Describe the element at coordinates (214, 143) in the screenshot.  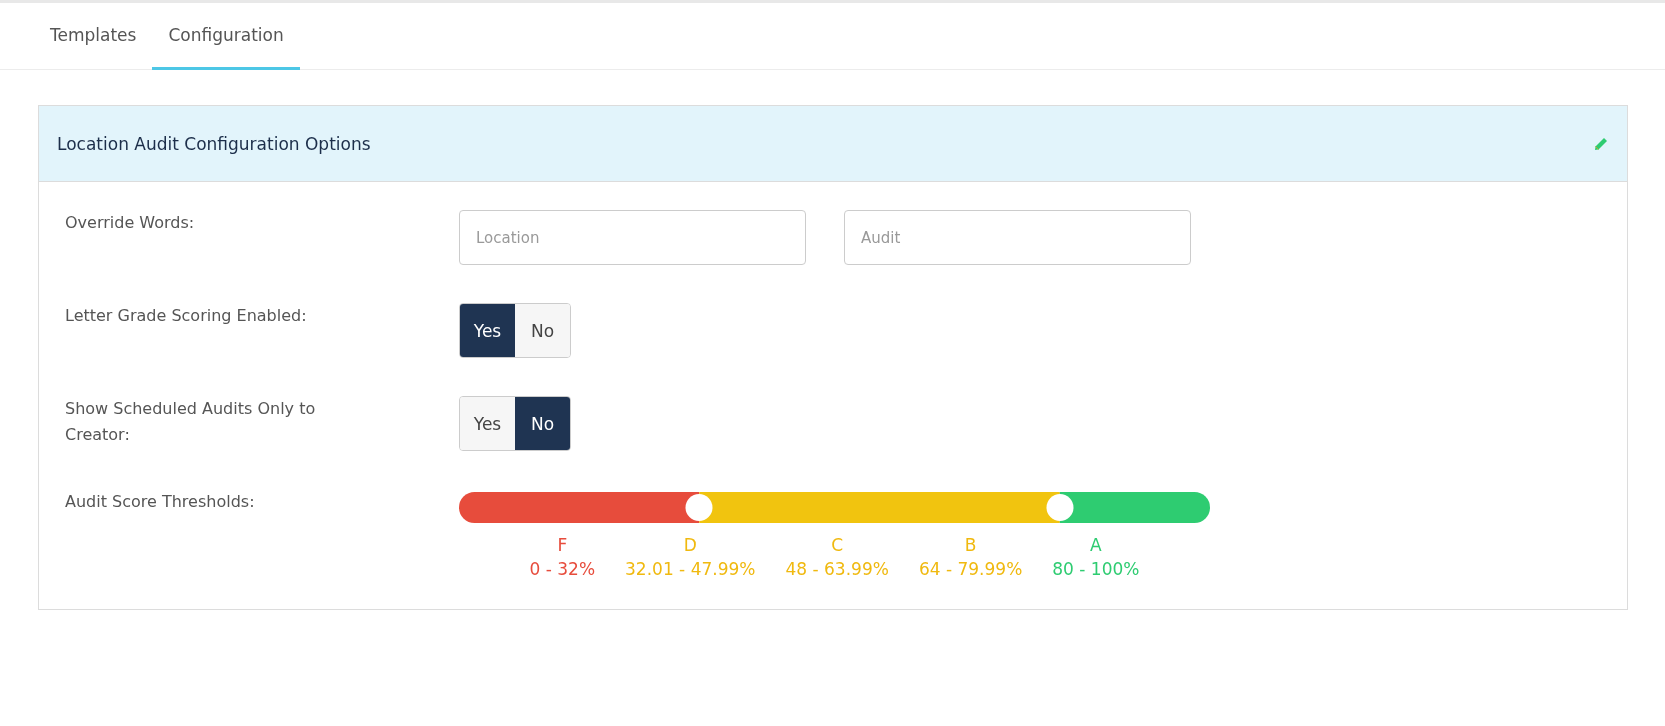
I see `panel-title: Location Audit Configuration Options` at that location.